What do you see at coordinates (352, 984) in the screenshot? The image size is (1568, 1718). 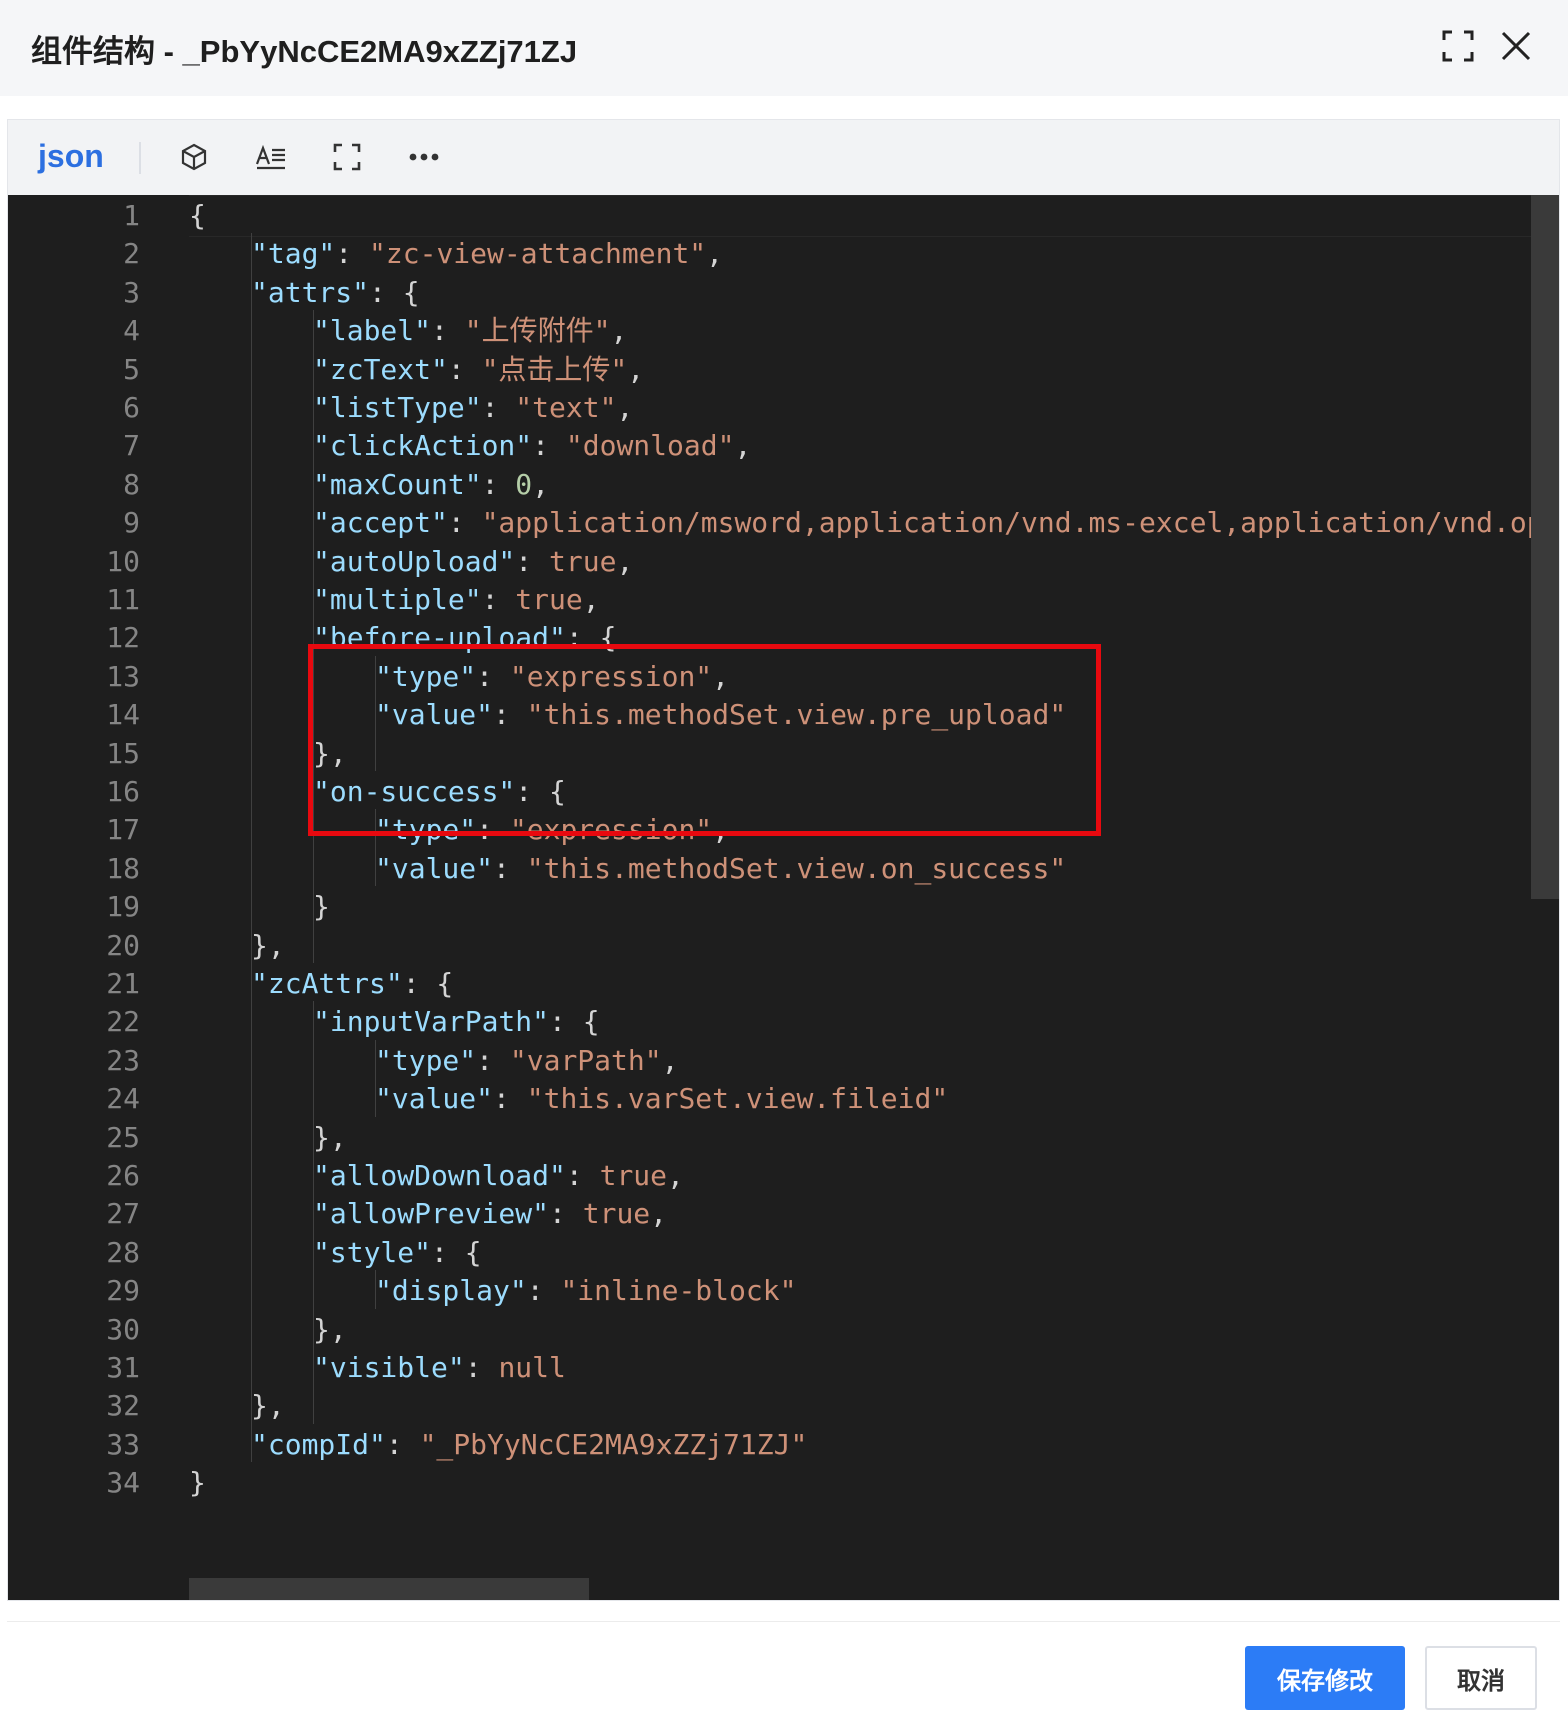 I see `code-line: "zcAttrs": {` at bounding box center [352, 984].